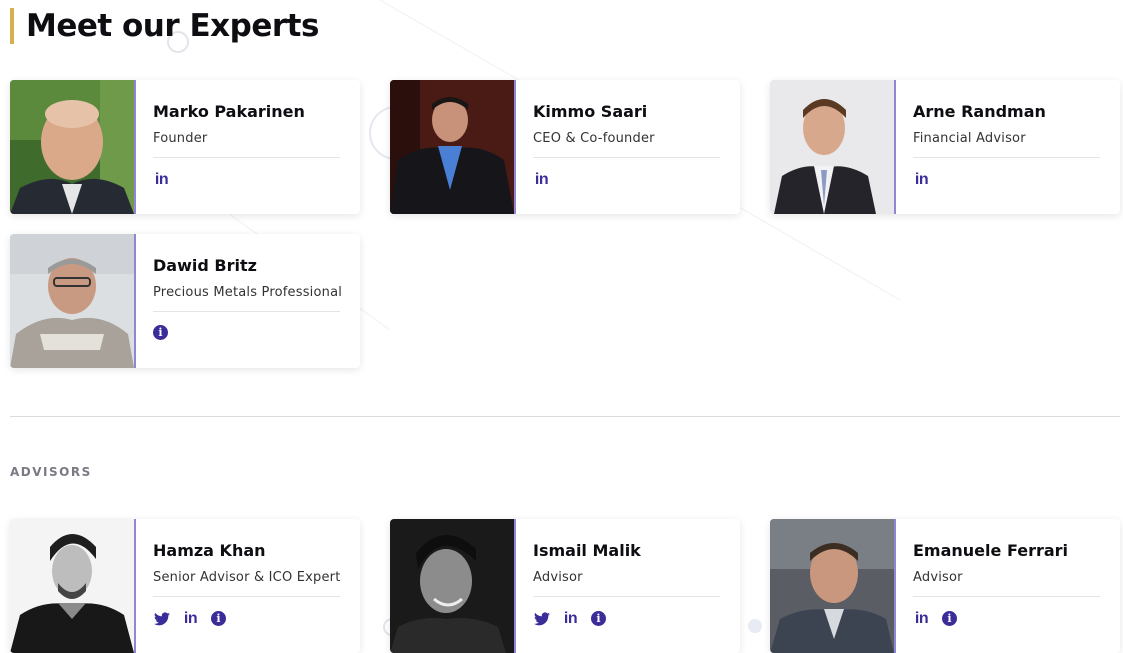 The width and height of the screenshot is (1123, 653). I want to click on member-role: Founder, so click(180, 138).